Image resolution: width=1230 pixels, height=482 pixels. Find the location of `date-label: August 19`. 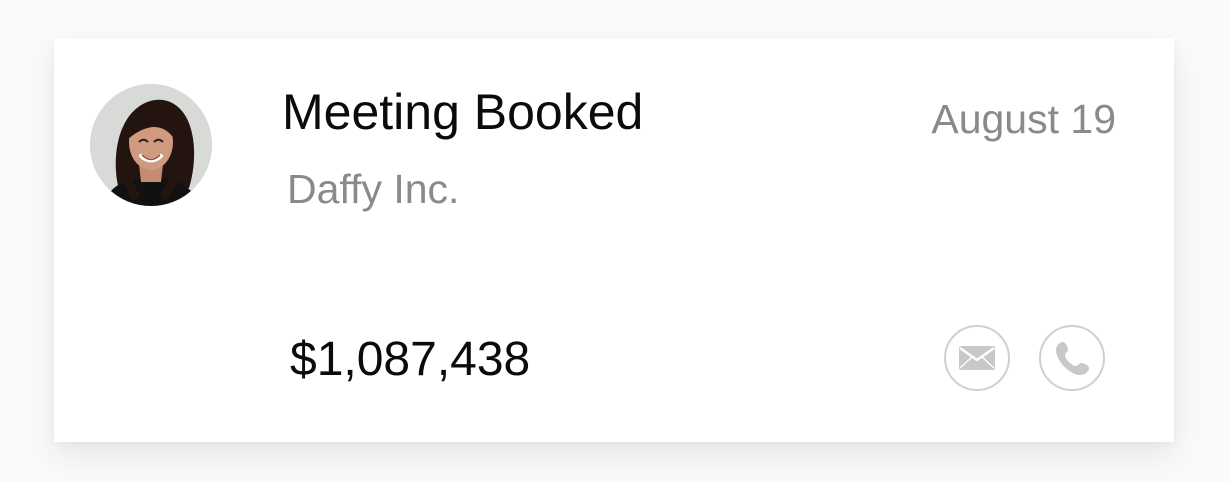

date-label: August 19 is located at coordinates (1023, 119).